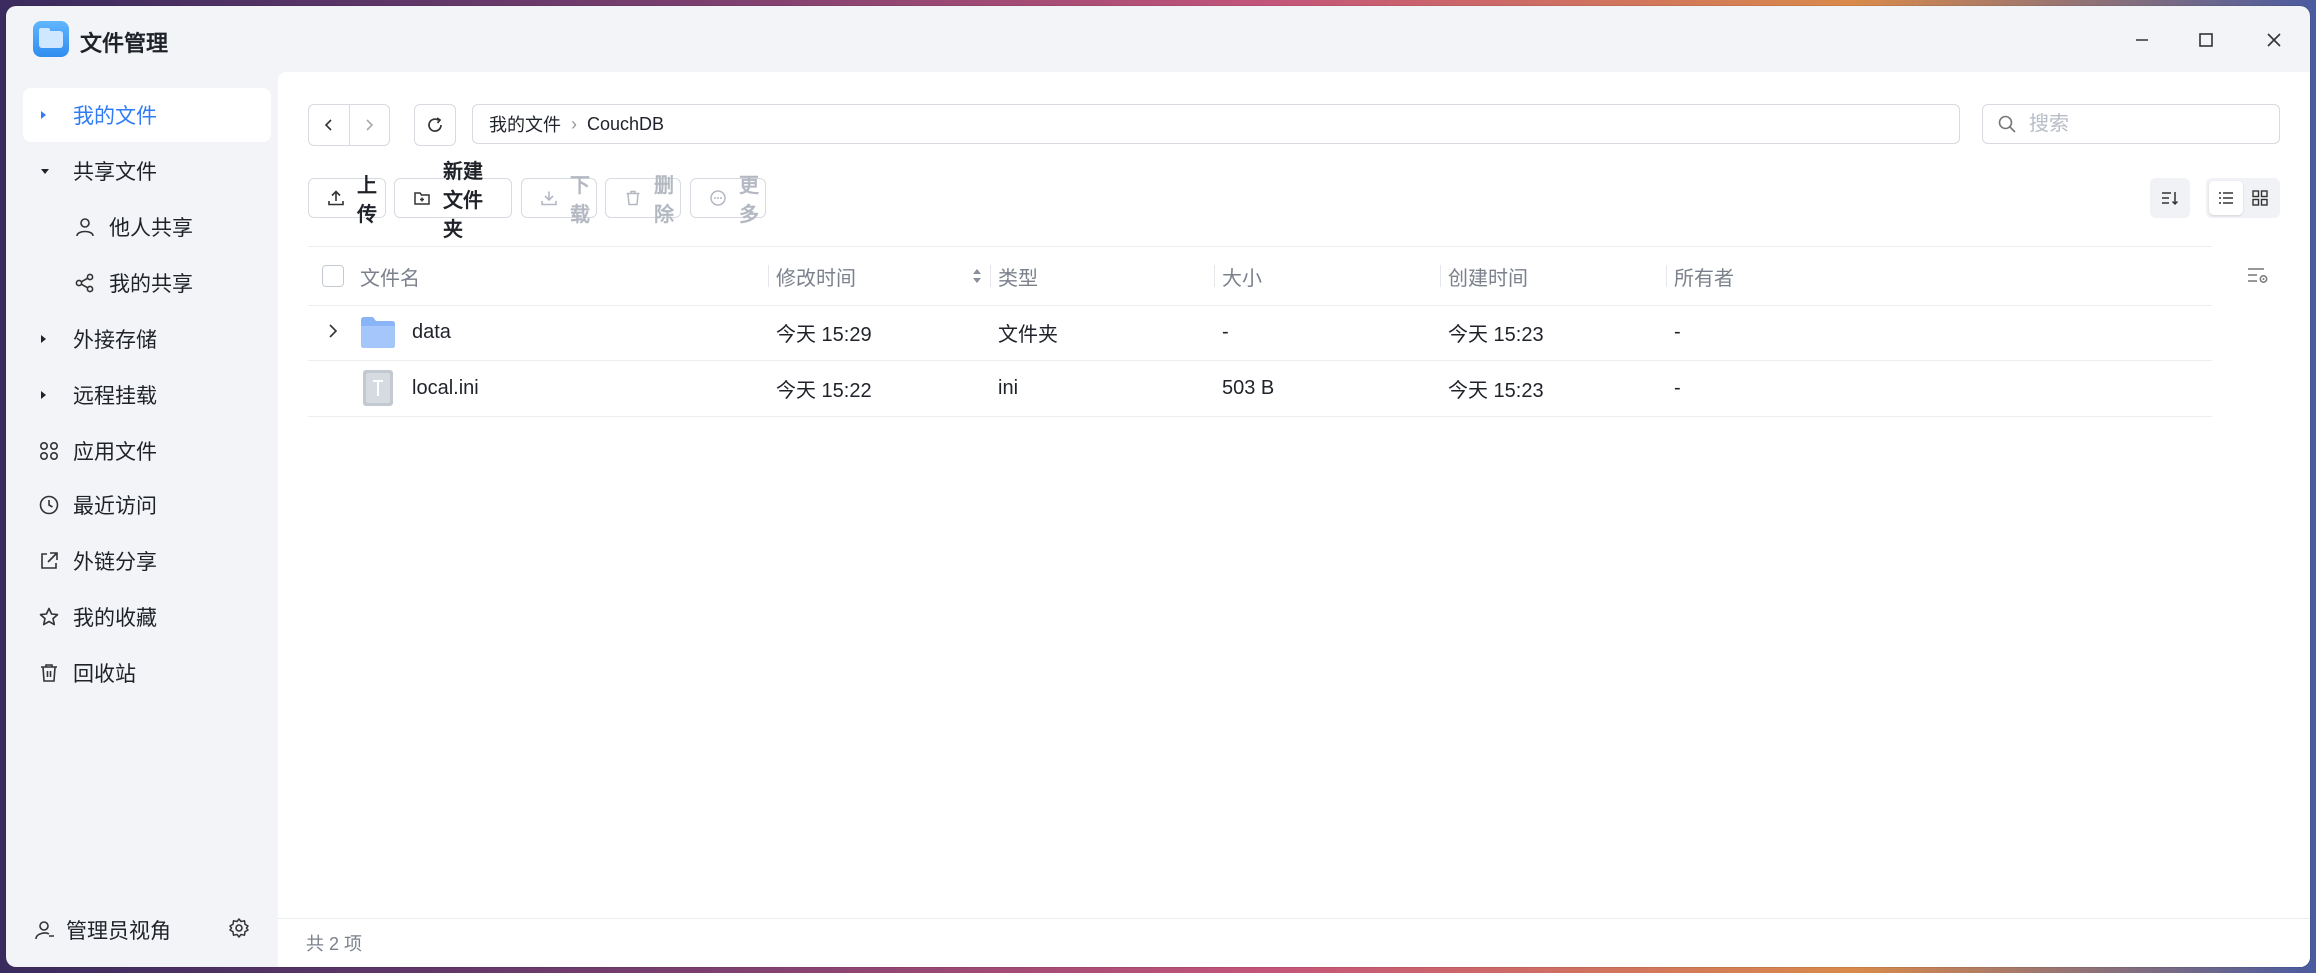 The height and width of the screenshot is (973, 2316). I want to click on maximize-button, so click(2206, 40).